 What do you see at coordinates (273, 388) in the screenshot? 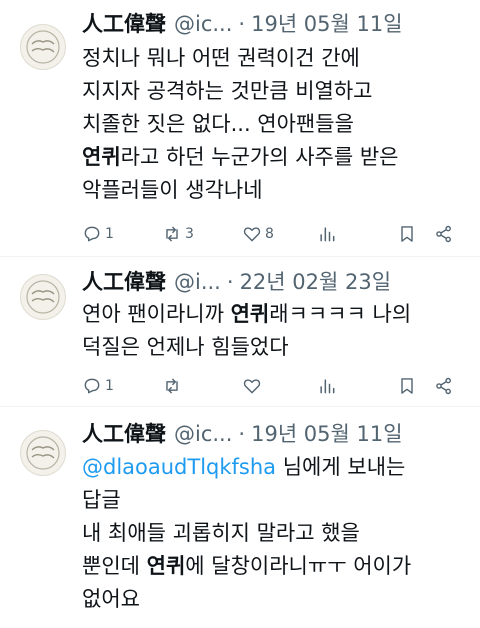
I see `action-bar: 1` at bounding box center [273, 388].